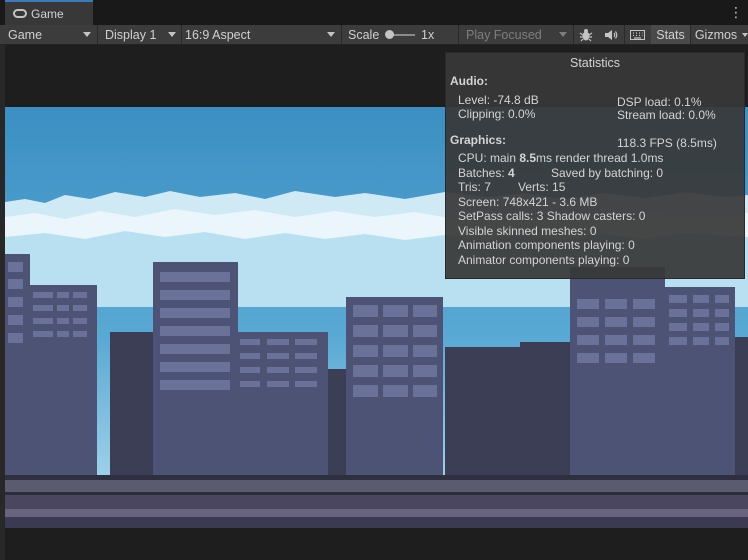  What do you see at coordinates (218, 34) in the screenshot?
I see `aspect-value: 16:9 Aspect` at bounding box center [218, 34].